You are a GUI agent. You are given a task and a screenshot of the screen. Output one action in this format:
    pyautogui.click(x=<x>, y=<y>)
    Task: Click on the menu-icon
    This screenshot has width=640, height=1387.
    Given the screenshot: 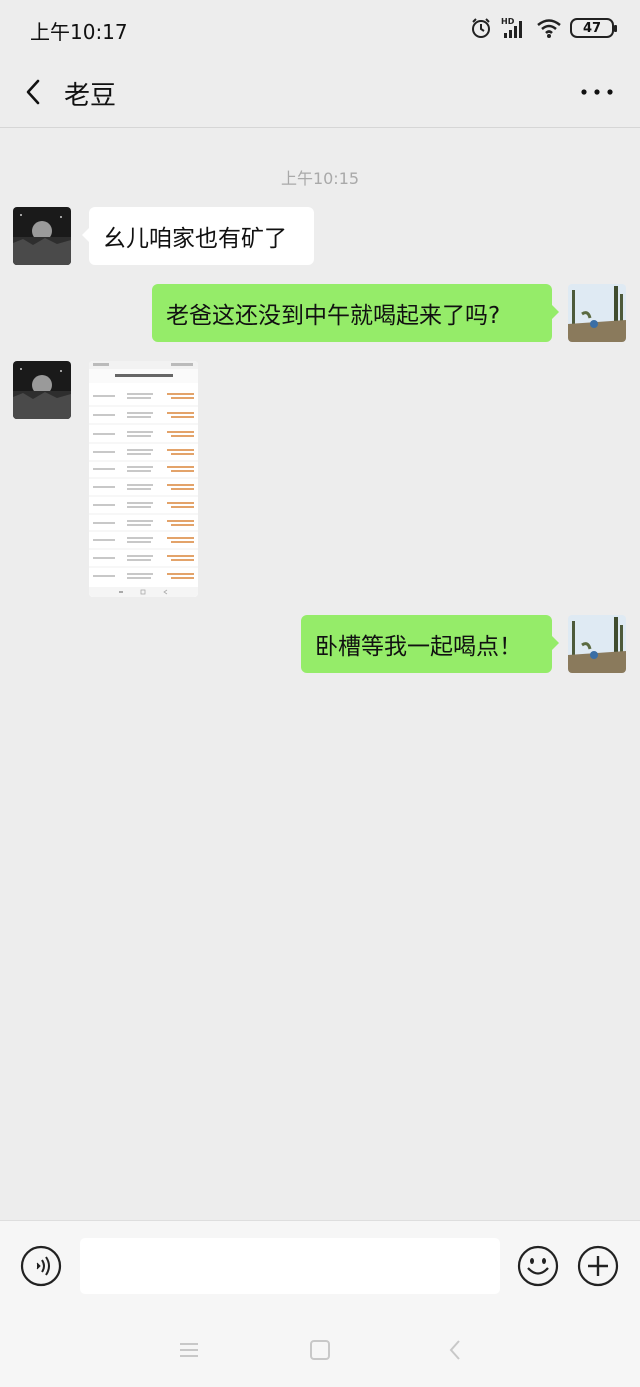 What is the action you would take?
    pyautogui.click(x=189, y=1350)
    